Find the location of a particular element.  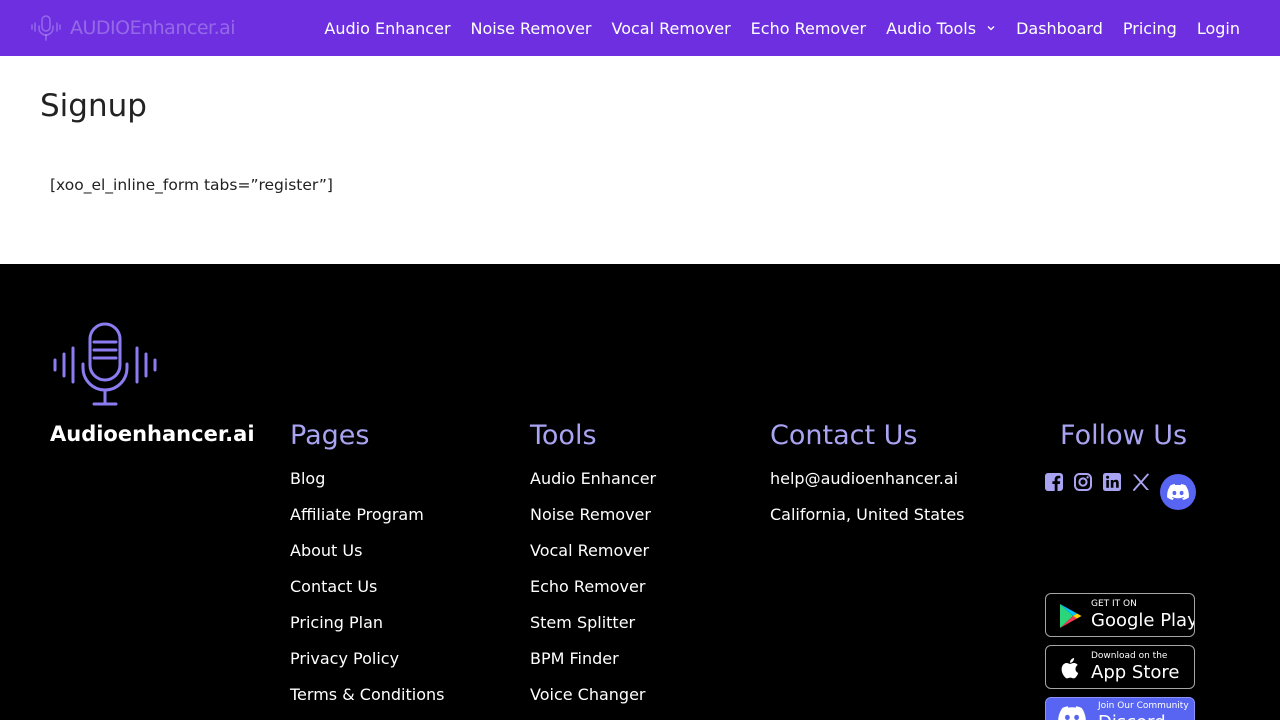

footer-link-voice-changer: Voice Changer is located at coordinates (593, 703).